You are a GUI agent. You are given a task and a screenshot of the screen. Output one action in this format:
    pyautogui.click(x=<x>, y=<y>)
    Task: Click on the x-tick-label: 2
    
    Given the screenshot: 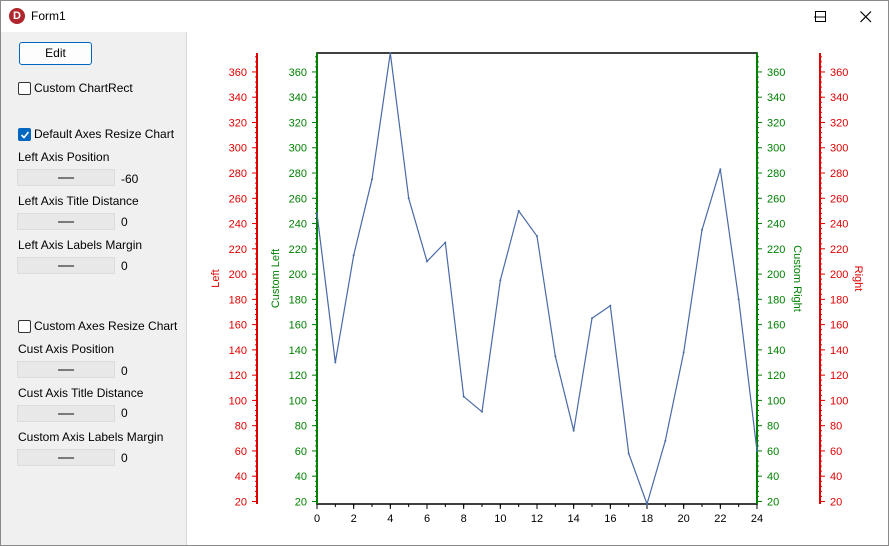 What is the action you would take?
    pyautogui.click(x=354, y=519)
    